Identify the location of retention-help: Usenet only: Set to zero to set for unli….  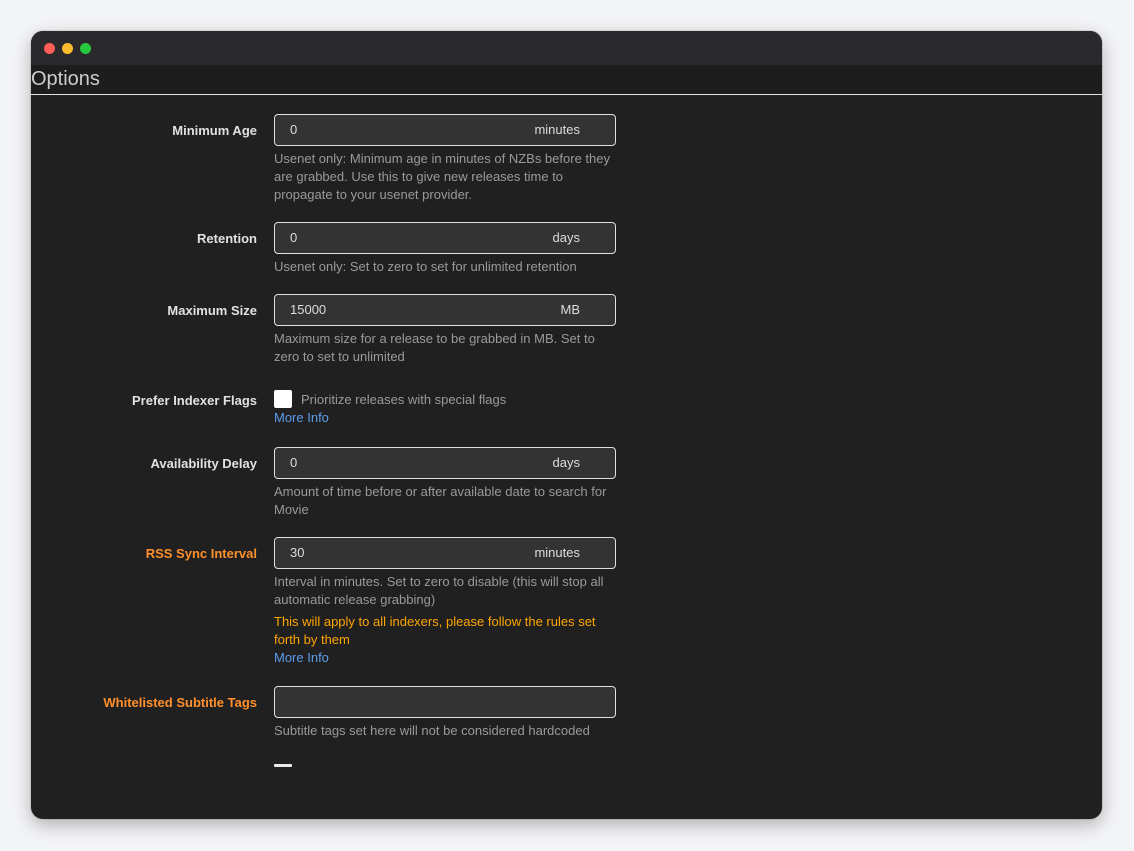
(425, 266).